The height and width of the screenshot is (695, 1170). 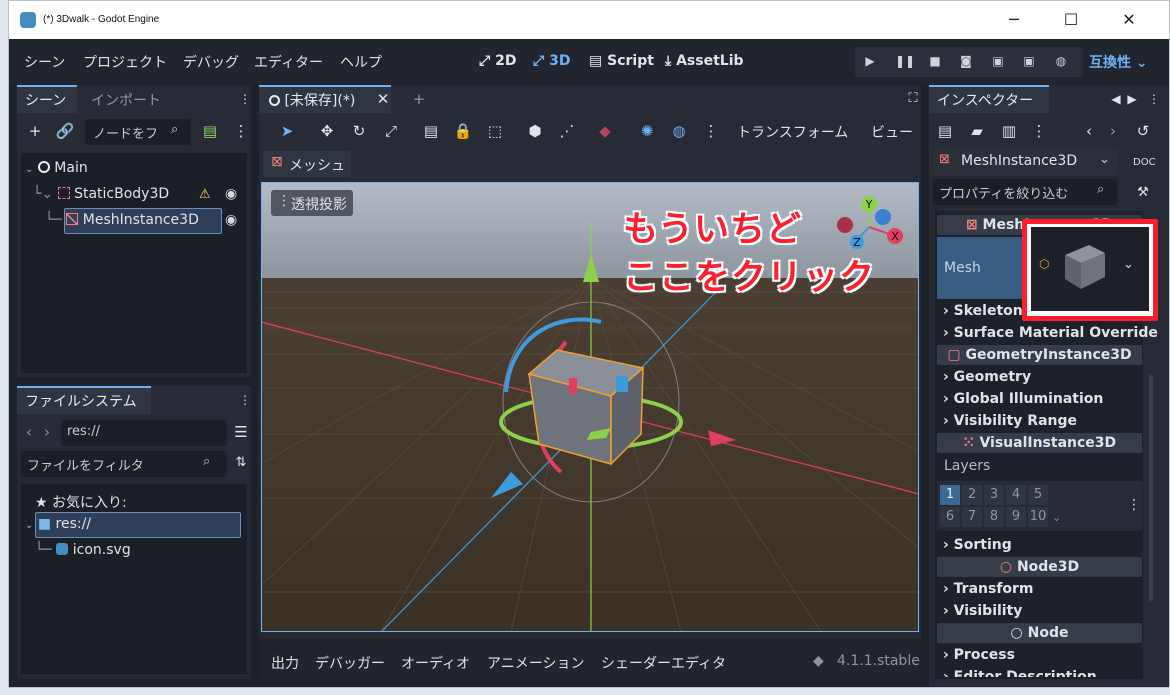 What do you see at coordinates (1039, 443) in the screenshot?
I see `section-visualinstance3d: ⁙ VisualInstance3D` at bounding box center [1039, 443].